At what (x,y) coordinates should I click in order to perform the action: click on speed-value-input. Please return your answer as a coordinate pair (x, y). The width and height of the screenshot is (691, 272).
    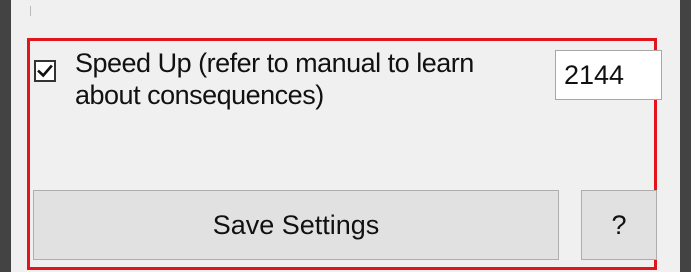
    Looking at the image, I should click on (608, 75).